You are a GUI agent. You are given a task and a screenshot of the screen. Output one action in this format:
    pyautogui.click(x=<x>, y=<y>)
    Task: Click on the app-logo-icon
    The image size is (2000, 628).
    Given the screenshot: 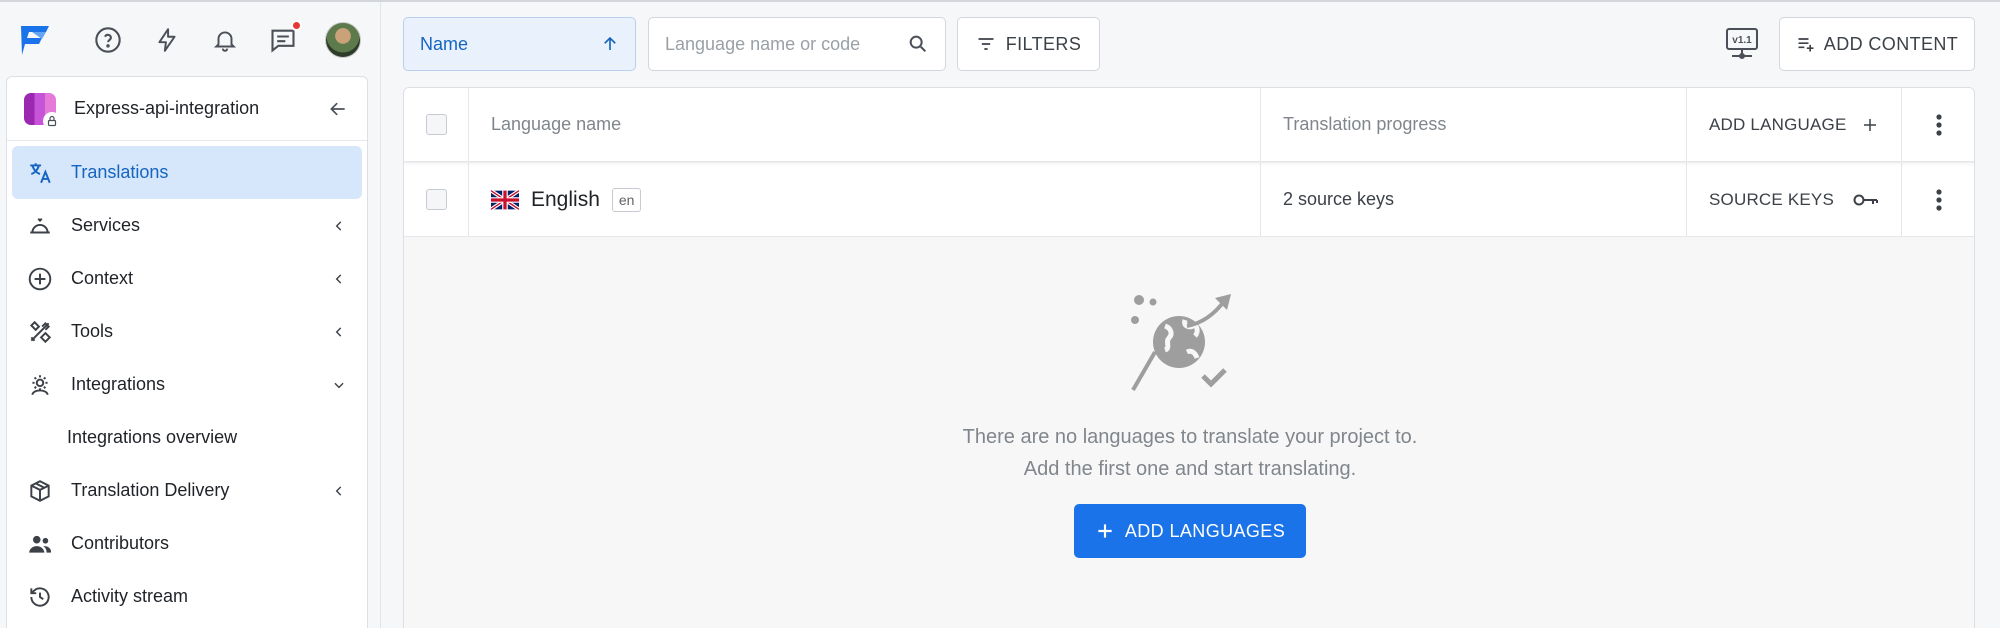 What is the action you would take?
    pyautogui.click(x=35, y=40)
    